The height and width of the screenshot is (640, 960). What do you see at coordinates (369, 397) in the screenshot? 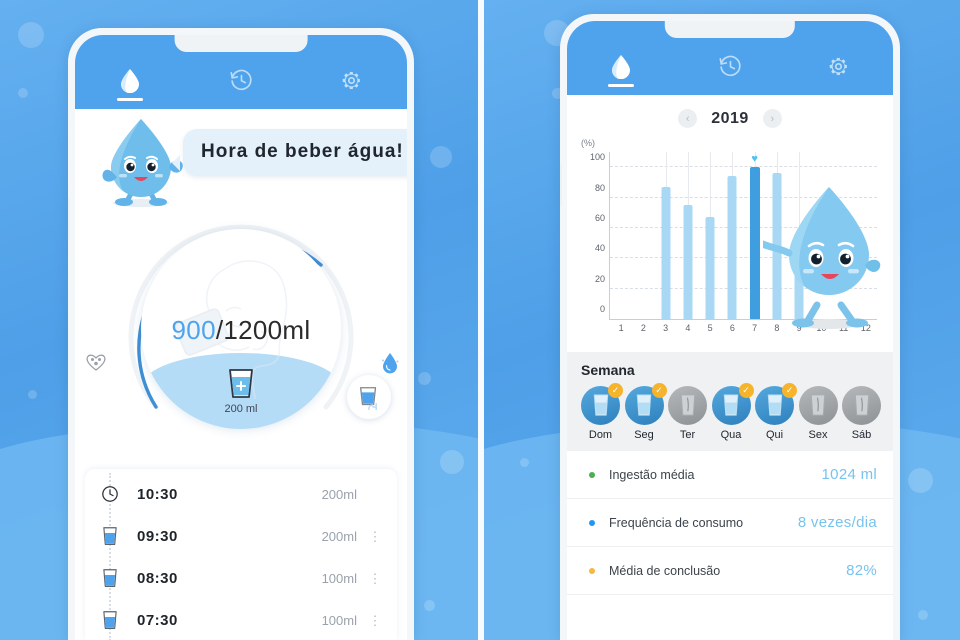
I see `reset-glass-button` at bounding box center [369, 397].